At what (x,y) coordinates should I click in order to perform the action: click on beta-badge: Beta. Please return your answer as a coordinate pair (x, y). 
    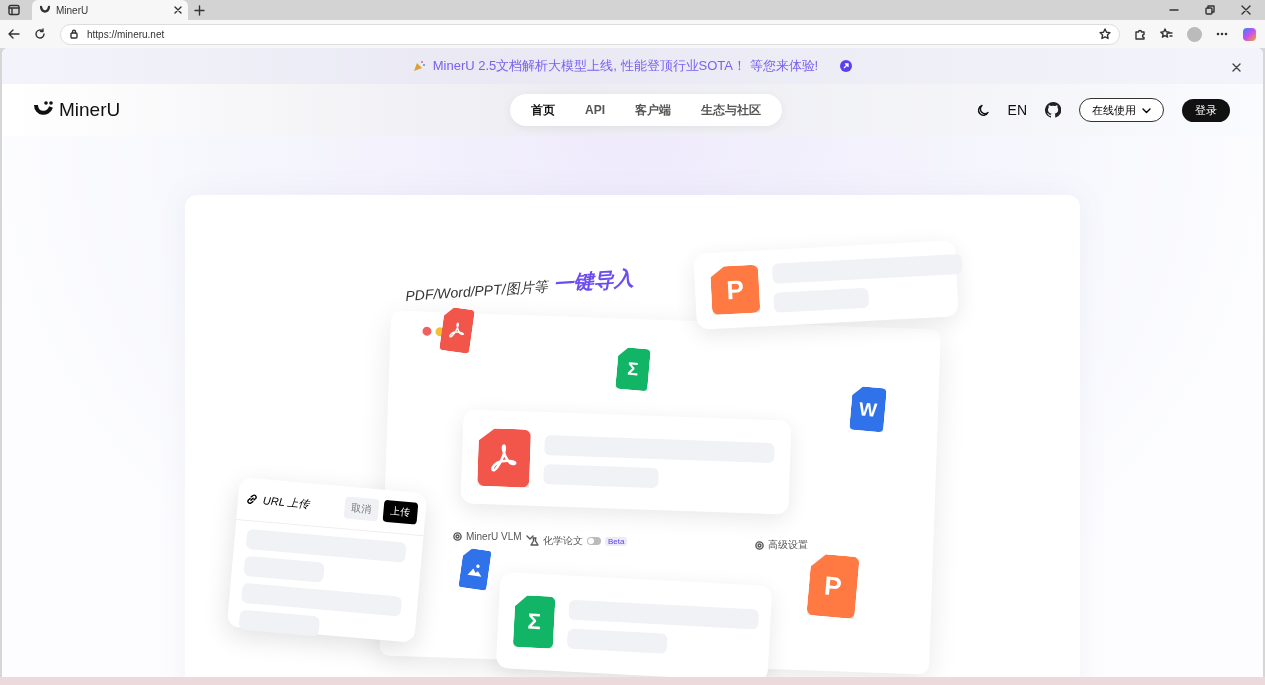
    Looking at the image, I should click on (616, 541).